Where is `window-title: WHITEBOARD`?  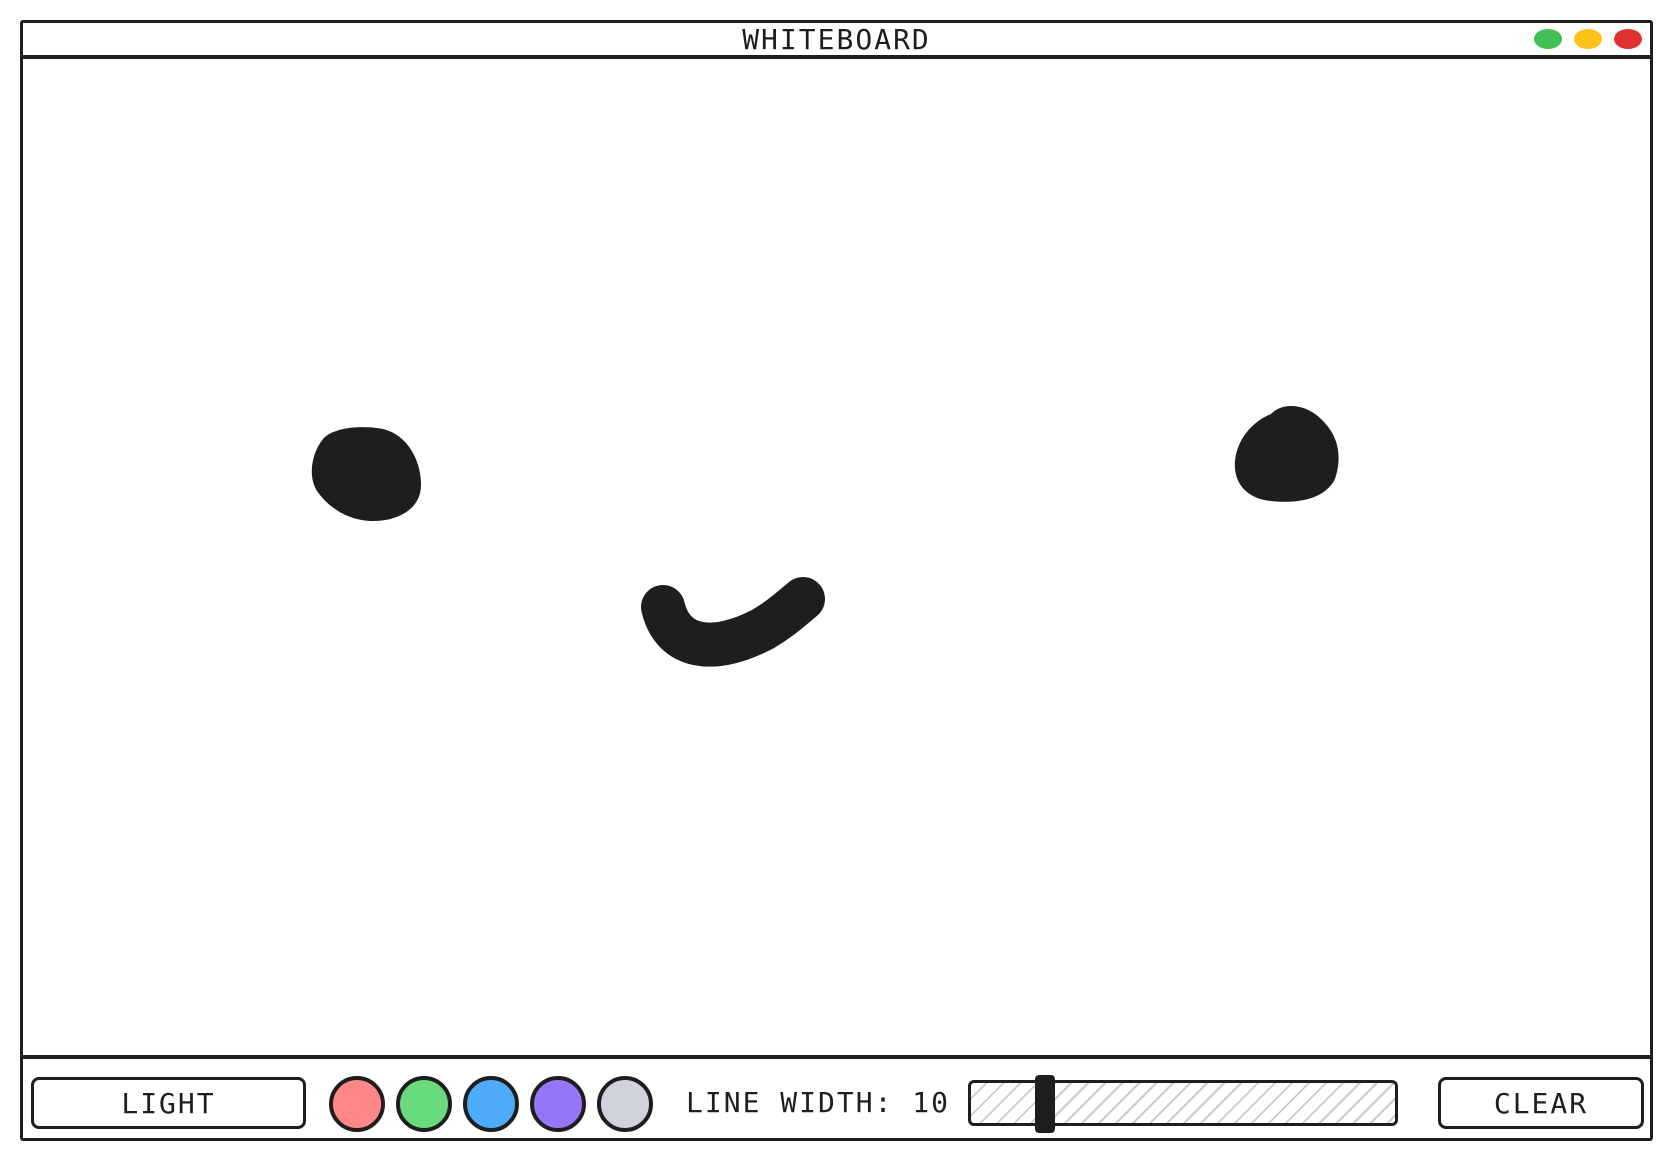 window-title: WHITEBOARD is located at coordinates (836, 39).